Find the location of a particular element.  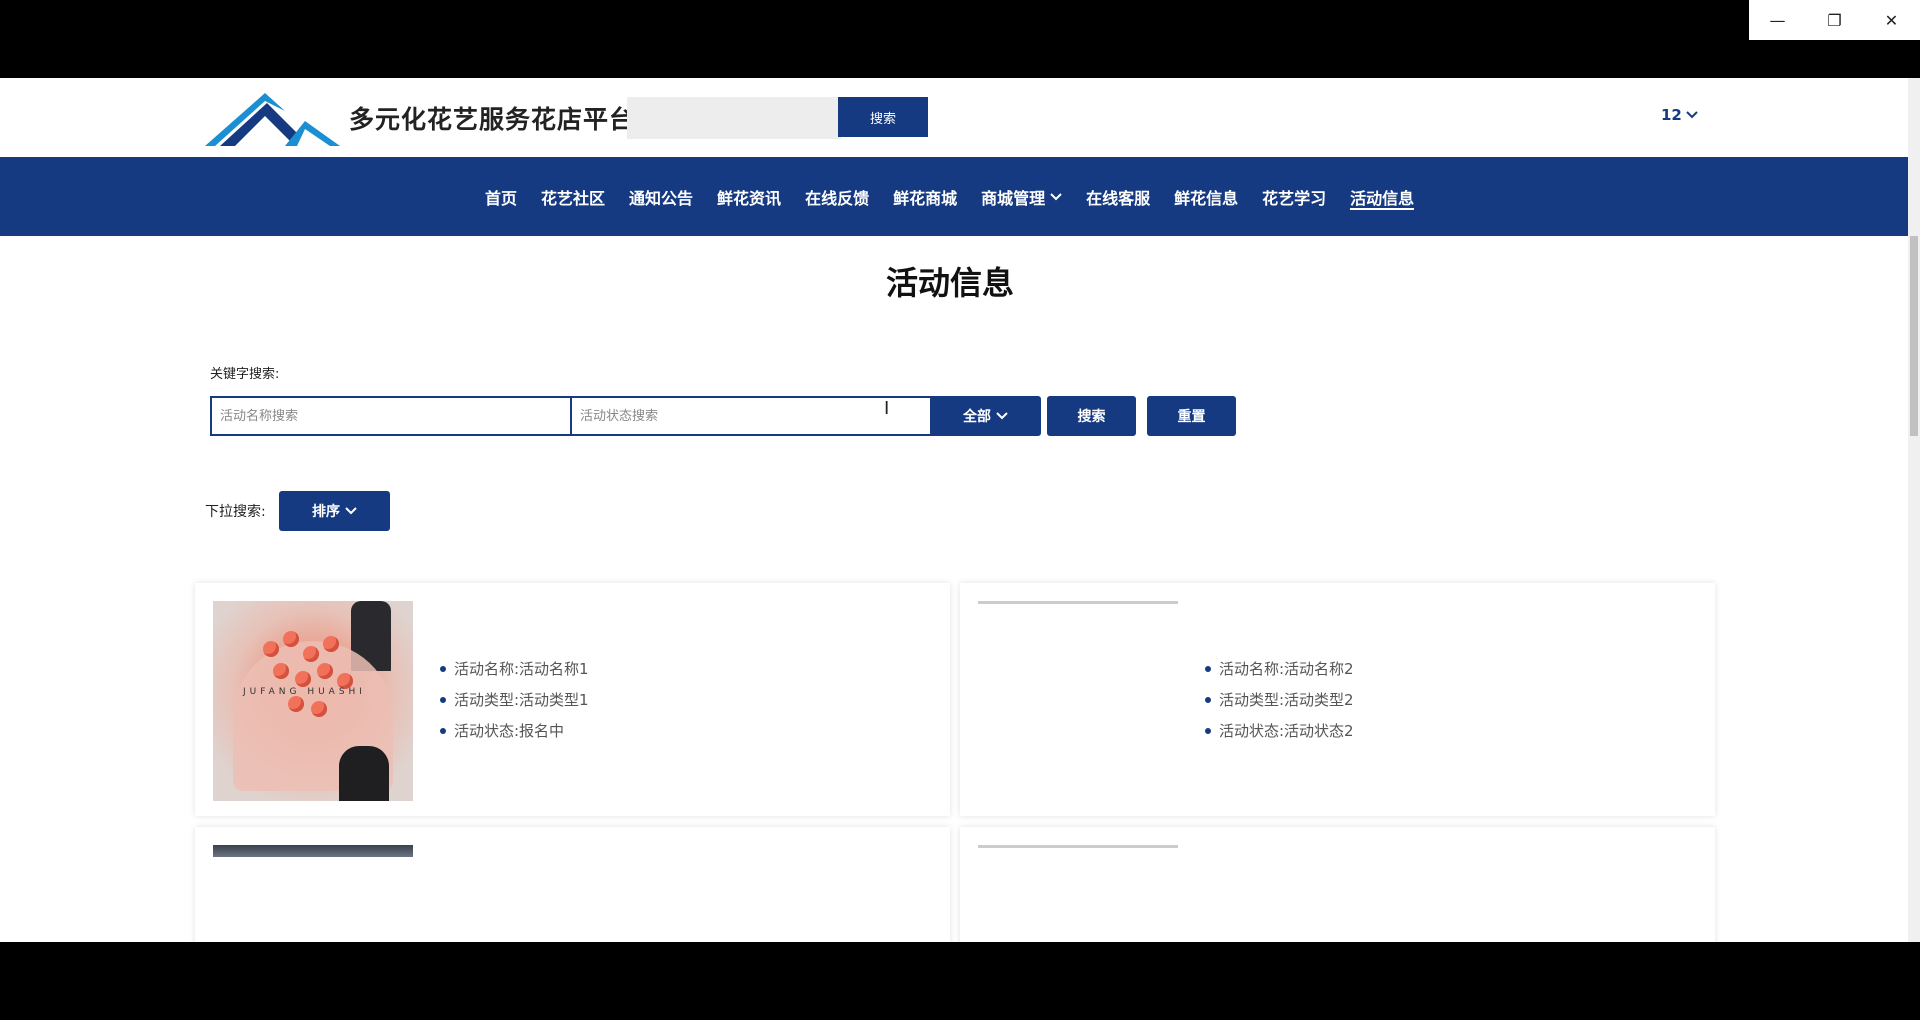

list-item: 活动名称:活动名称2 is located at coordinates (1279, 668).